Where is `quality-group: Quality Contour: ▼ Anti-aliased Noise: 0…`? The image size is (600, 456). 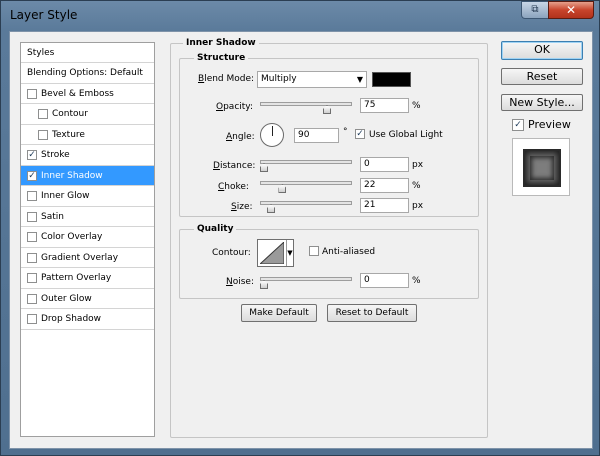
quality-group: Quality Contour: ▼ Anti-aliased Noise: 0… is located at coordinates (329, 261).